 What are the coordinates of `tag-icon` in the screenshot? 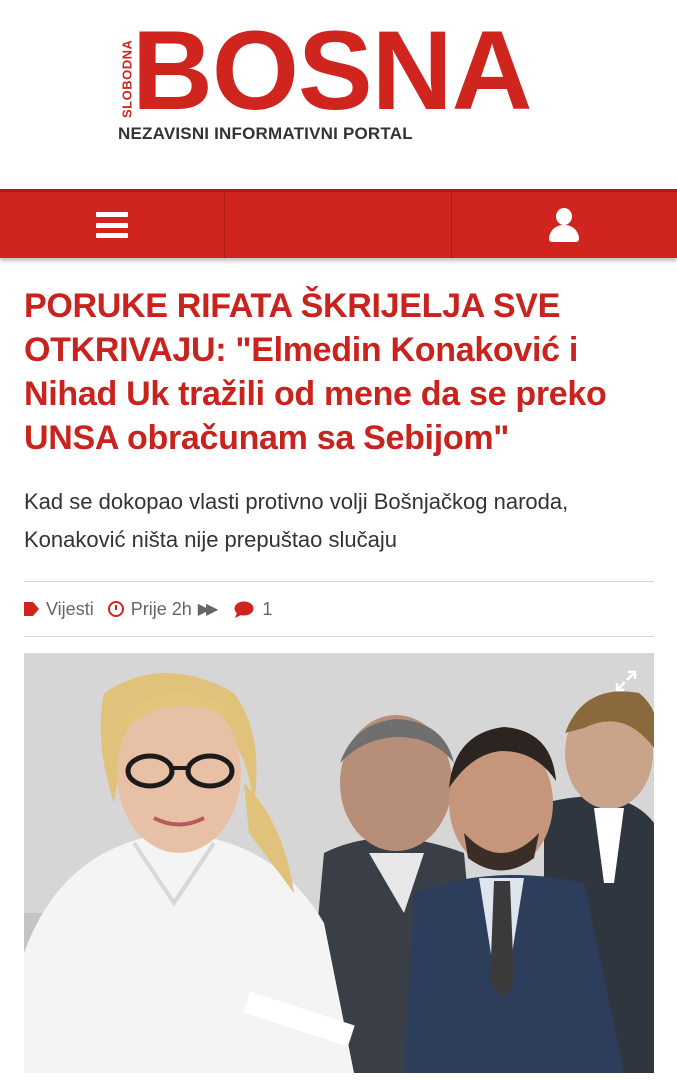 It's located at (31, 609).